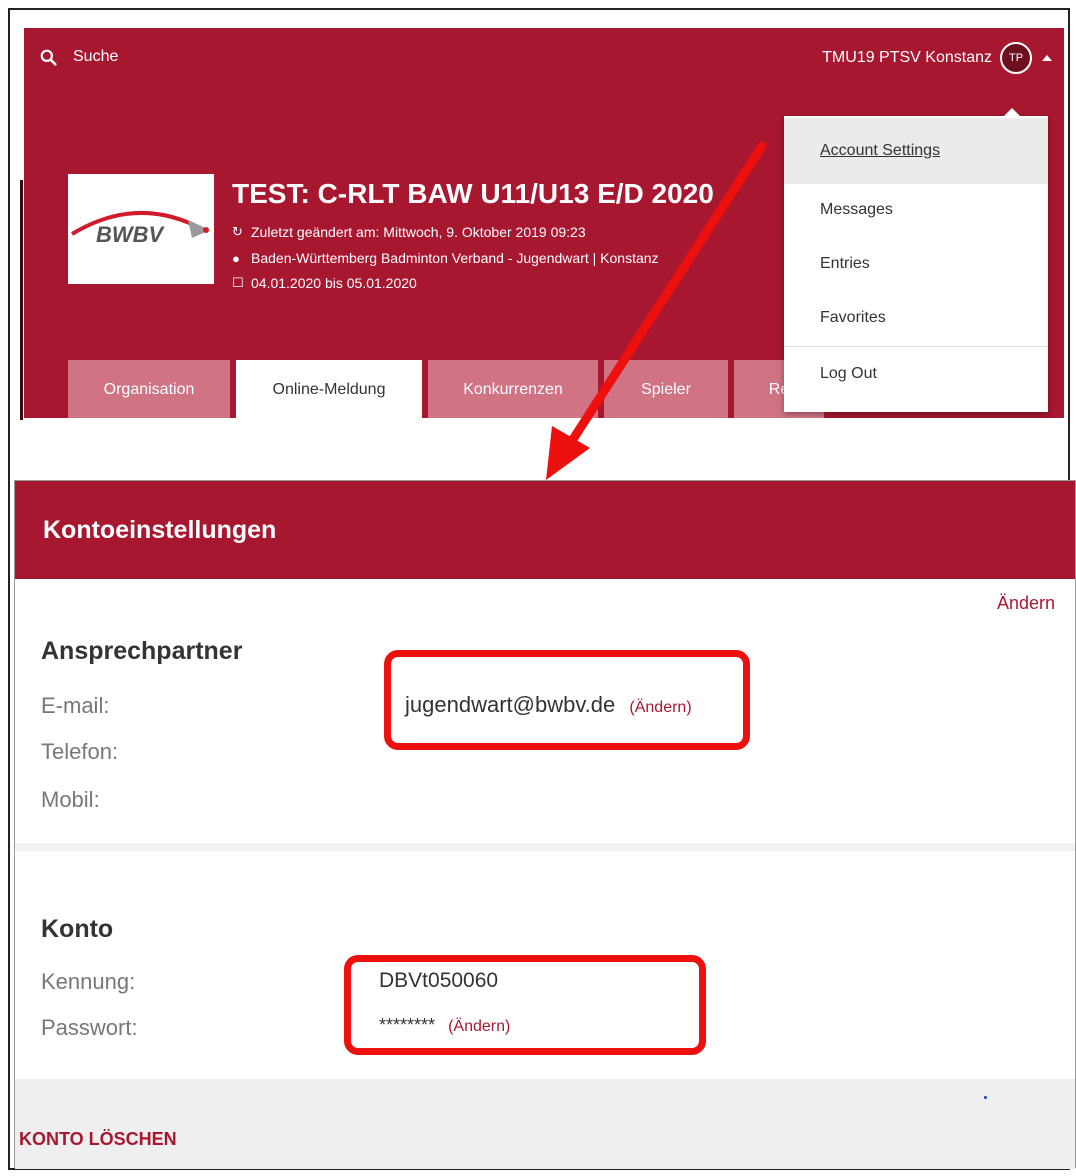  Describe the element at coordinates (96, 56) in the screenshot. I see `search-label: Suche` at that location.